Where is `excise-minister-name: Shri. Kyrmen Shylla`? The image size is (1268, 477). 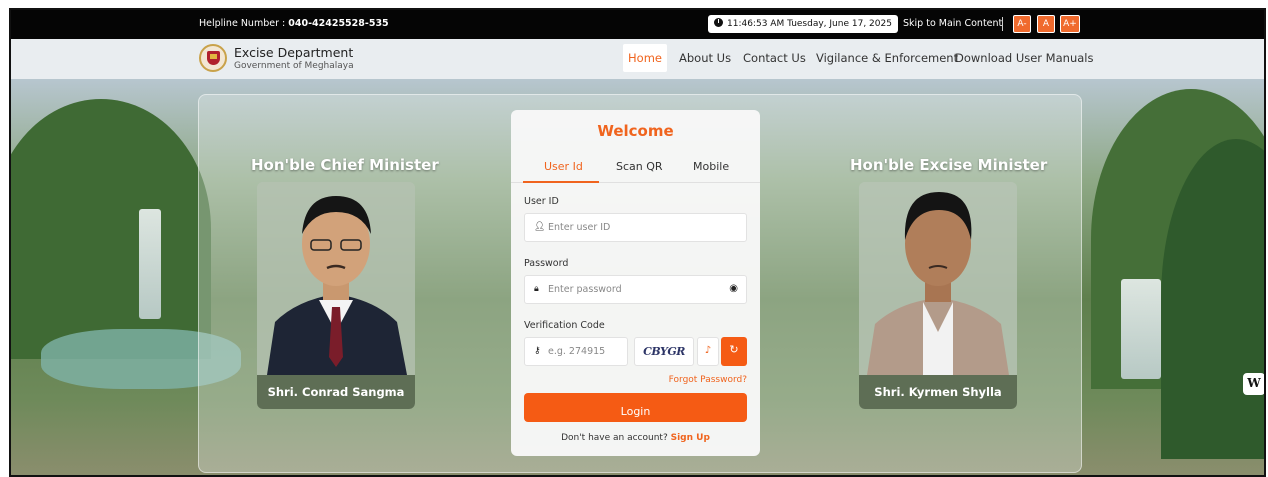
excise-minister-name: Shri. Kyrmen Shylla is located at coordinates (938, 392).